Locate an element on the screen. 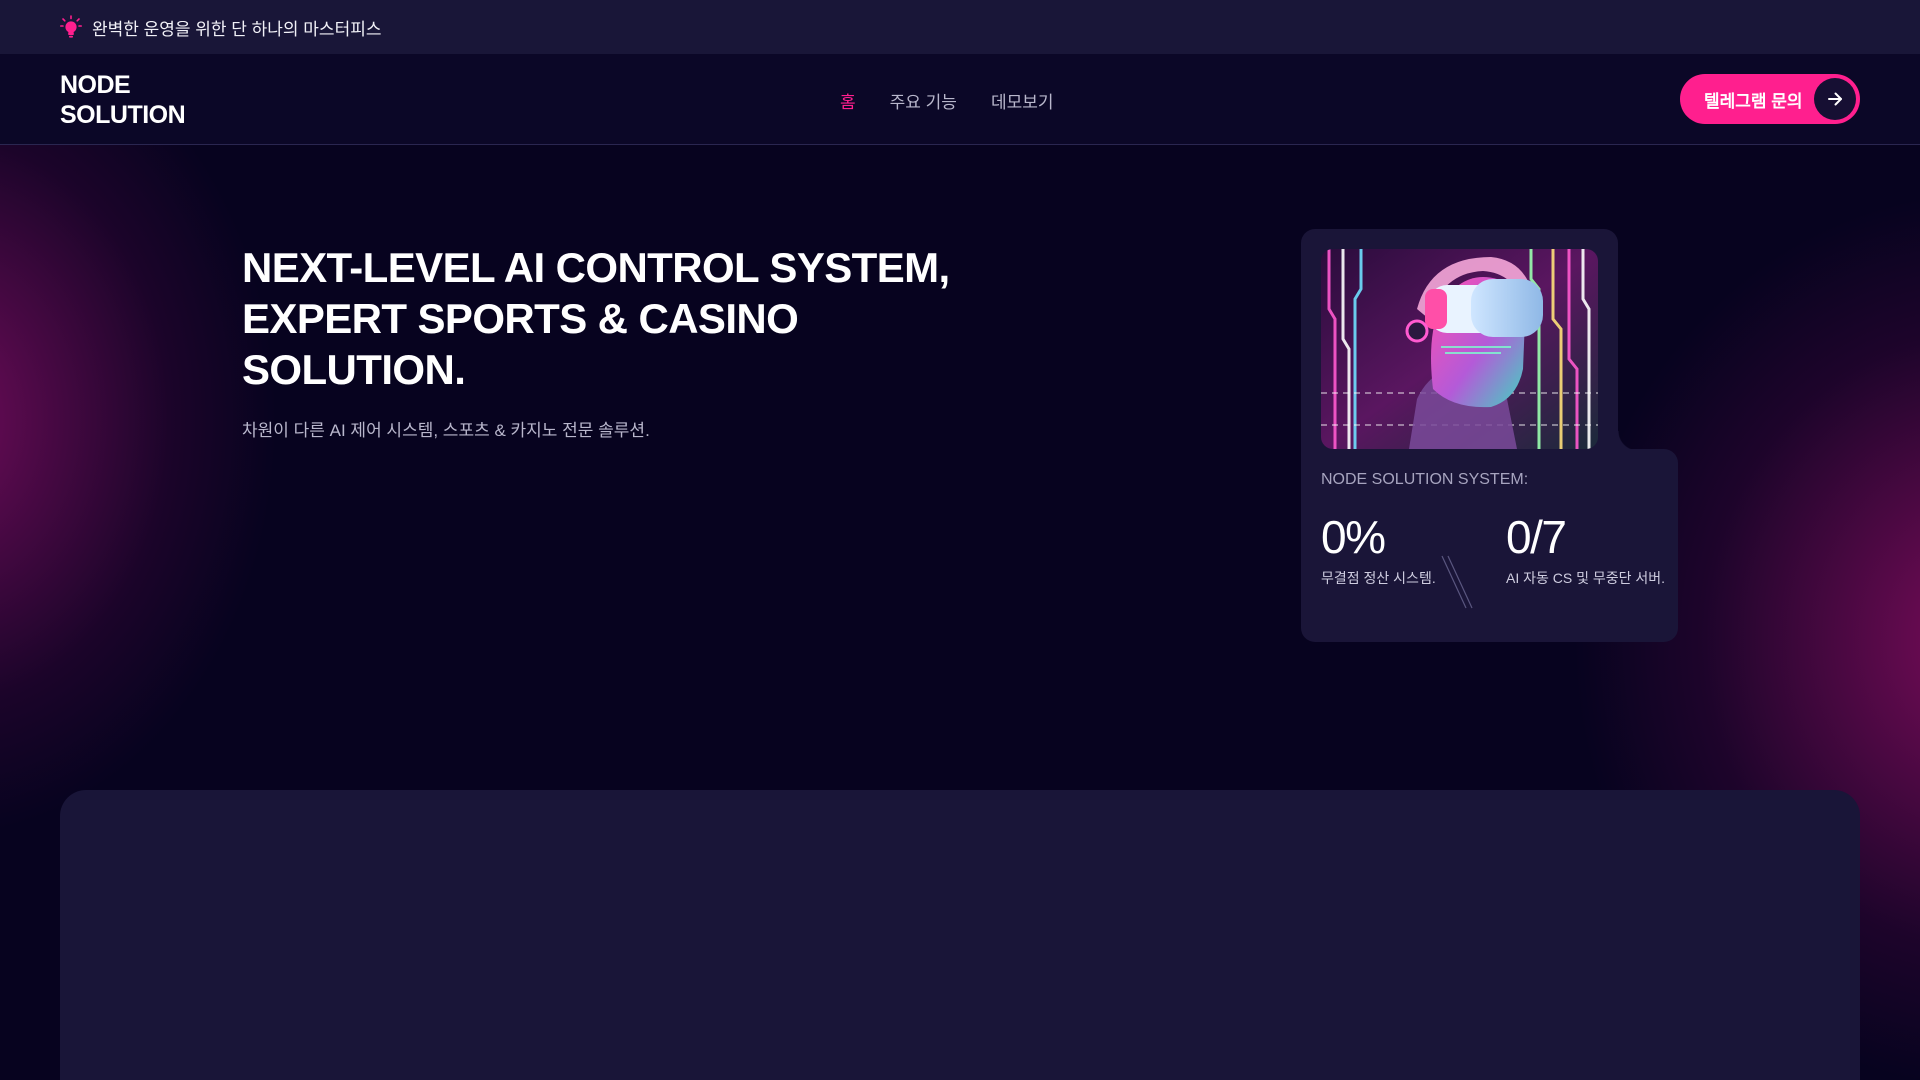 This screenshot has height=1080, width=1920. hero-title-line-1: NEXT-LEVEL AI CONTROL SYSTEM, is located at coordinates (596, 267).